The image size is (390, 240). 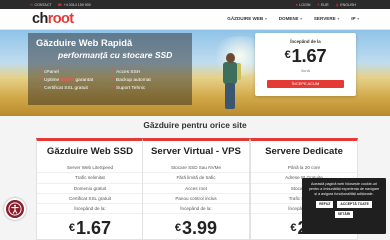 What do you see at coordinates (90, 228) in the screenshot?
I see `plan-price: €1.67` at bounding box center [90, 228].